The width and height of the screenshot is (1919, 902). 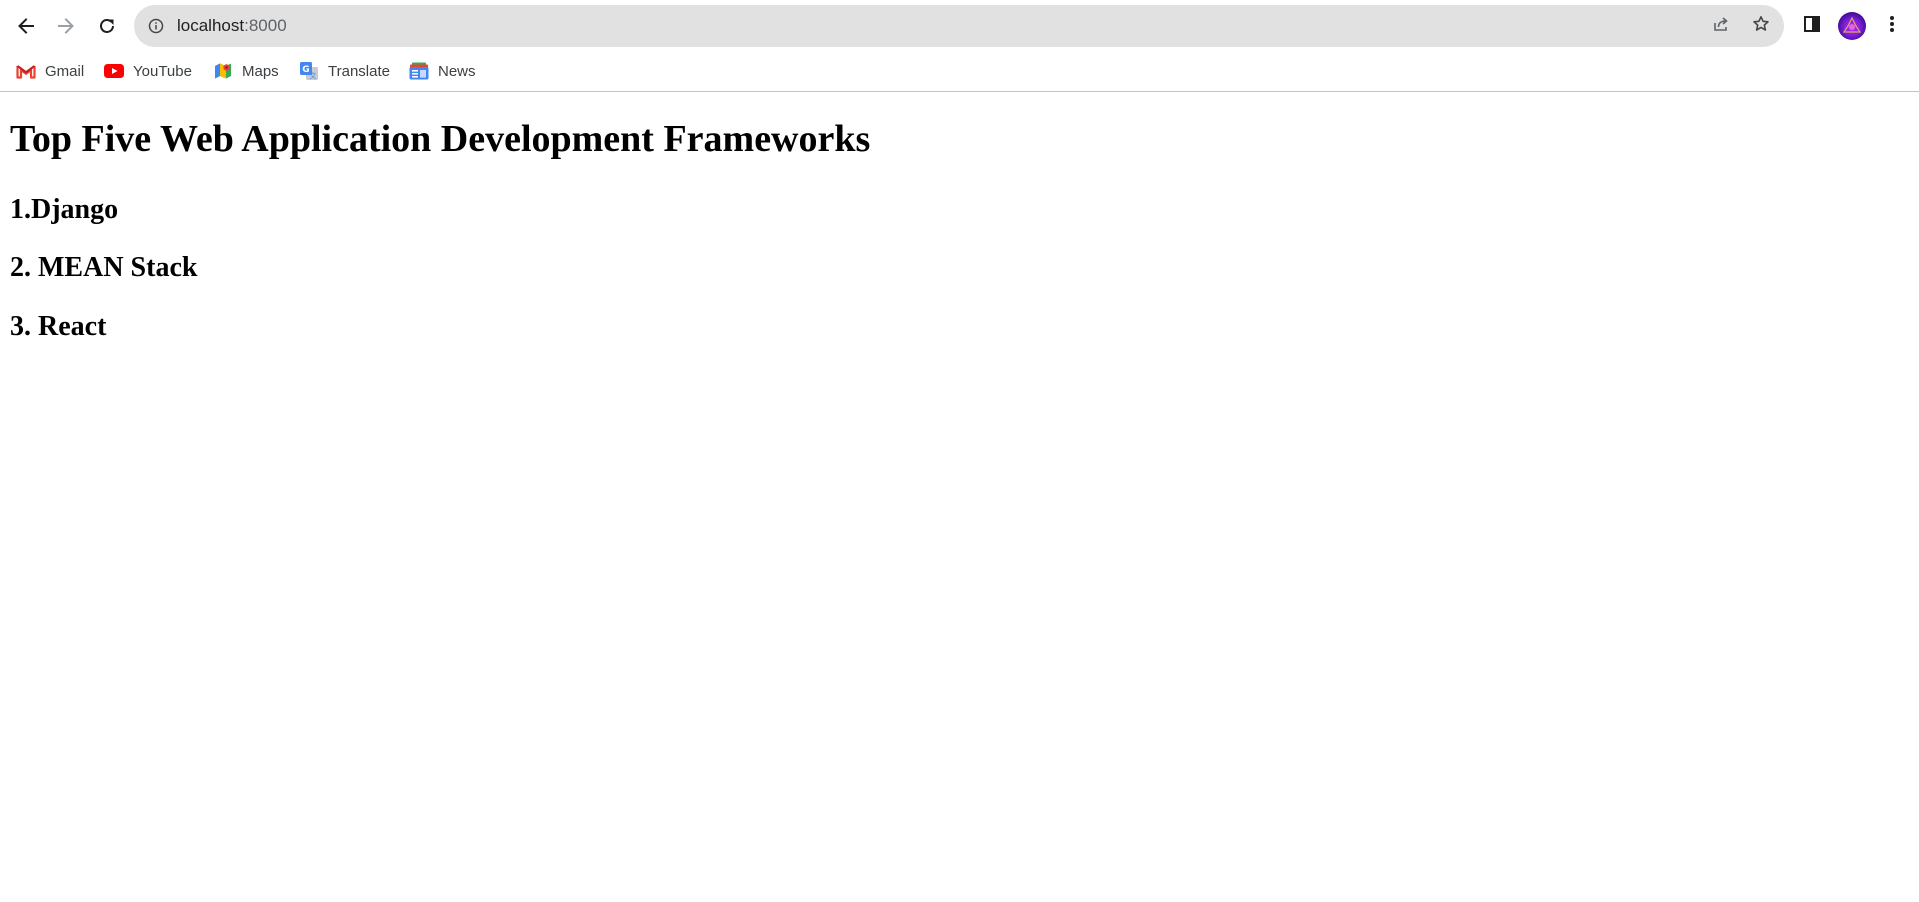 I want to click on url-text: localhost:8000, so click(x=232, y=26).